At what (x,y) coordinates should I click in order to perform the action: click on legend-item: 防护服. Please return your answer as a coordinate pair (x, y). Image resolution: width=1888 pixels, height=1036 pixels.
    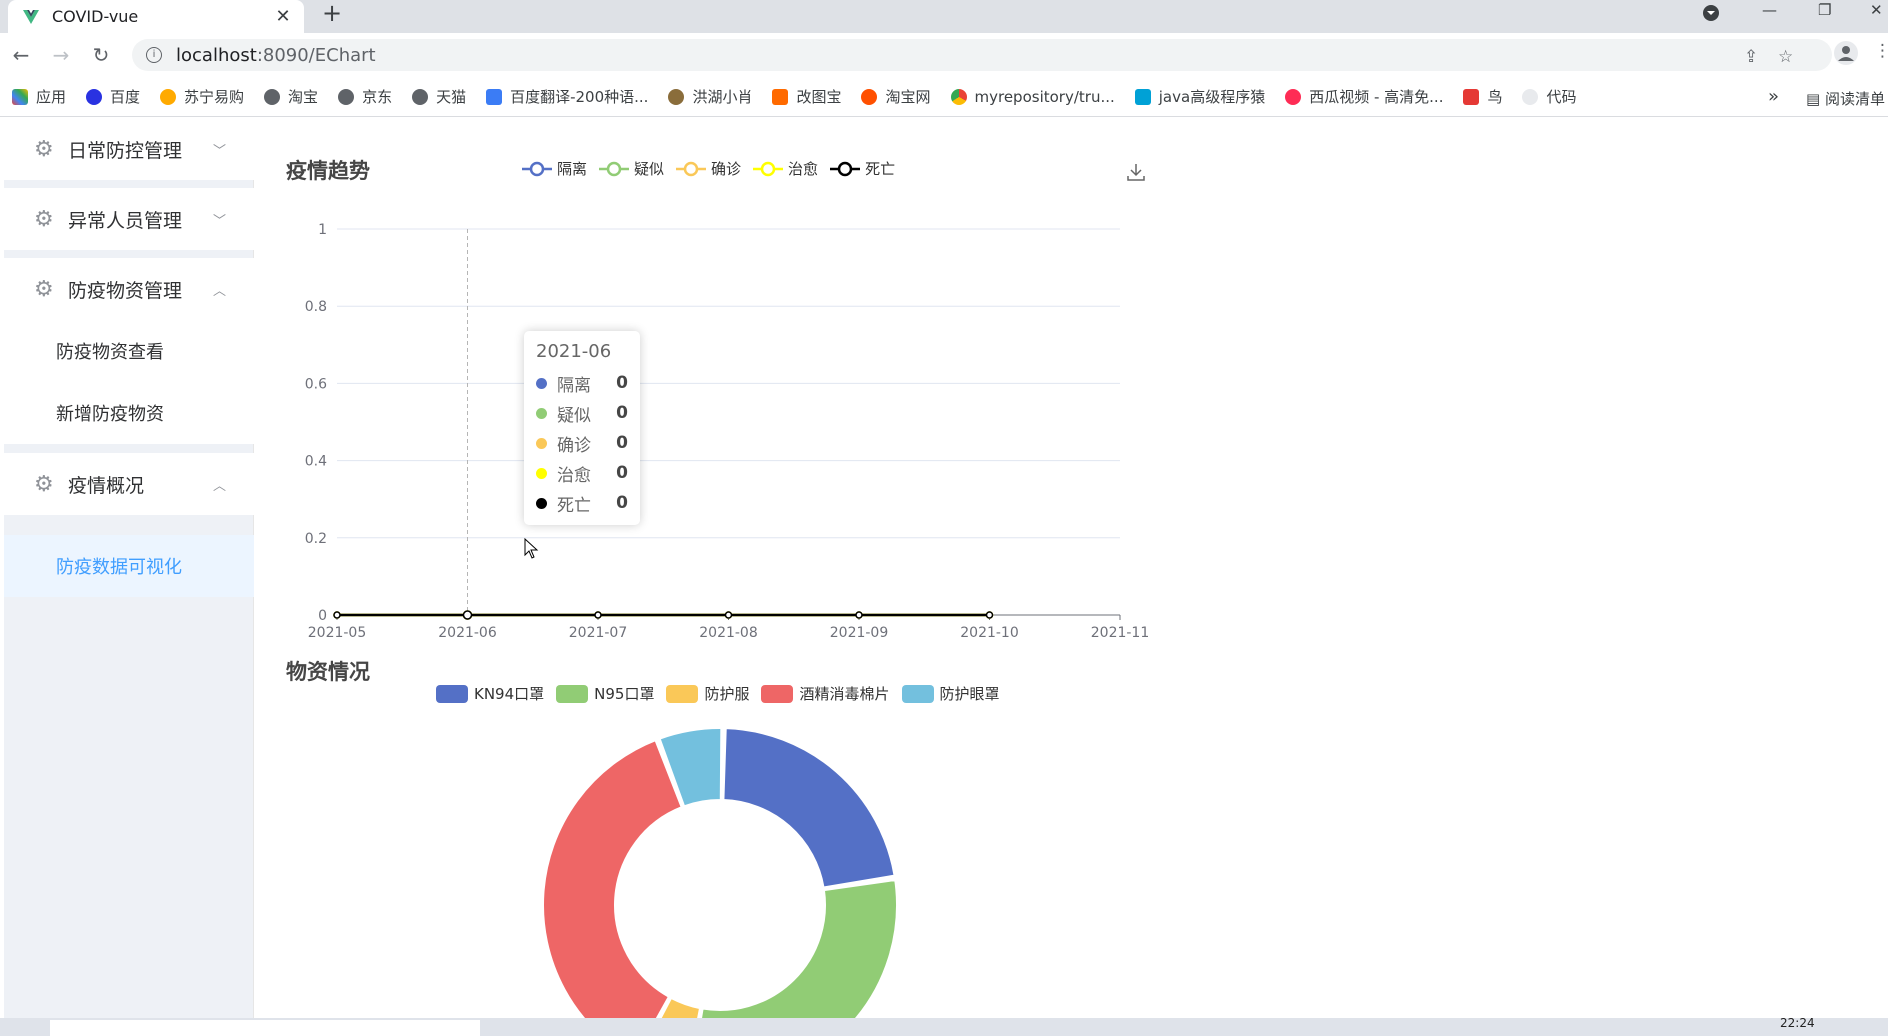
    Looking at the image, I should click on (707, 693).